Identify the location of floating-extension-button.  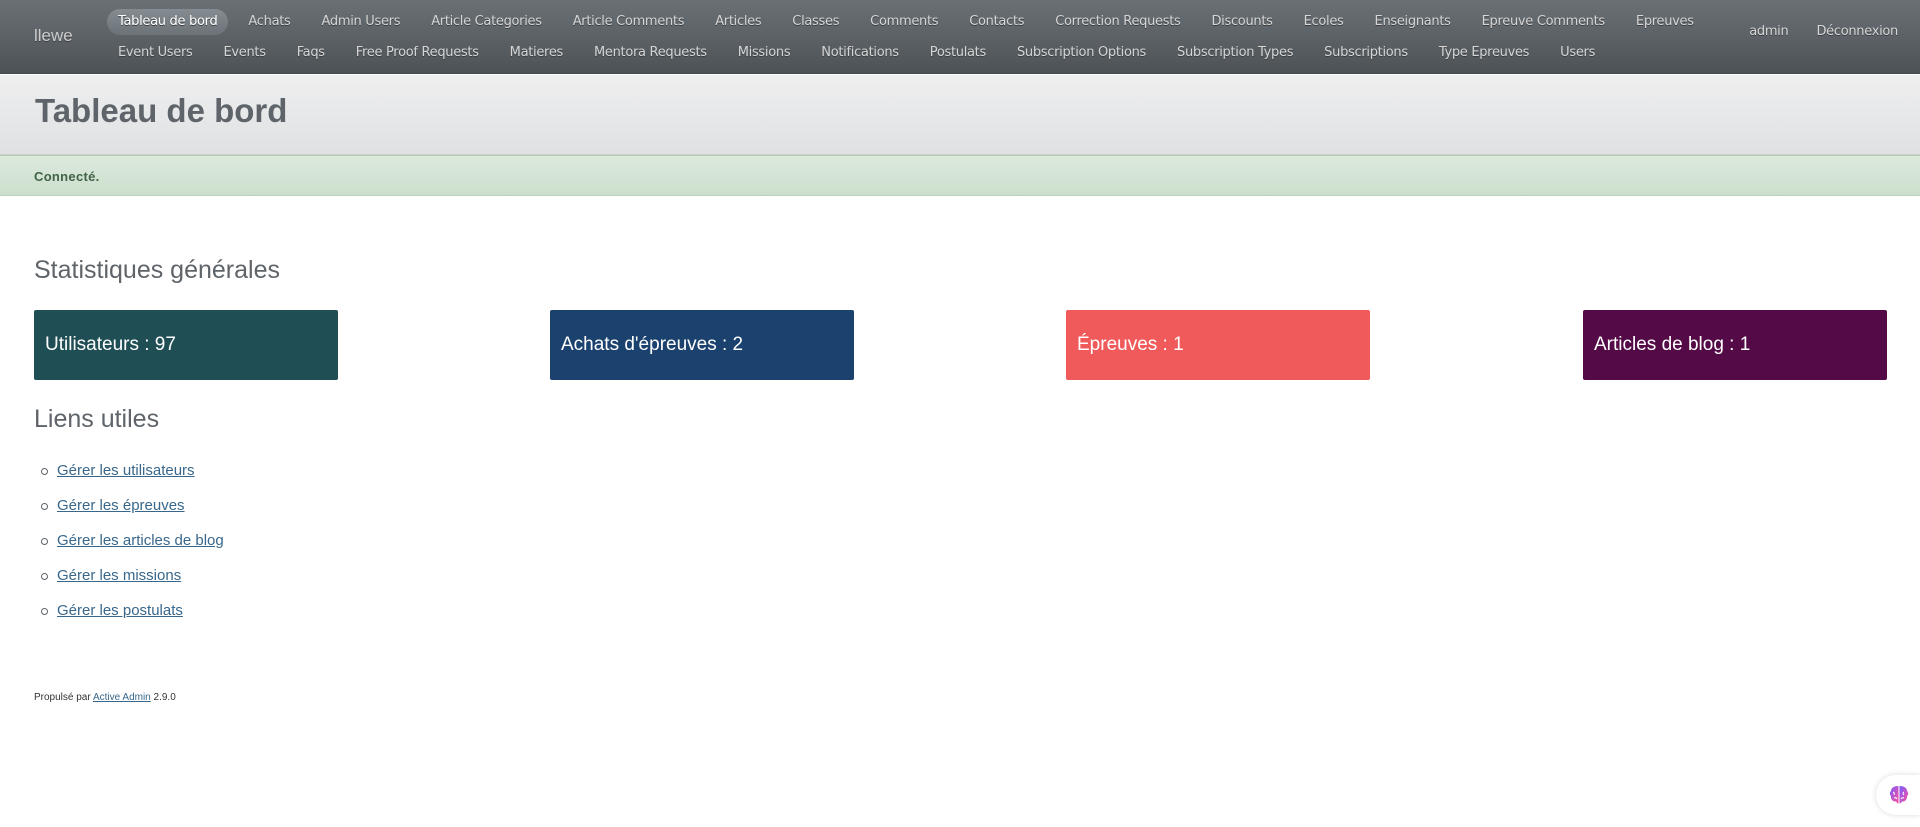
(1898, 795).